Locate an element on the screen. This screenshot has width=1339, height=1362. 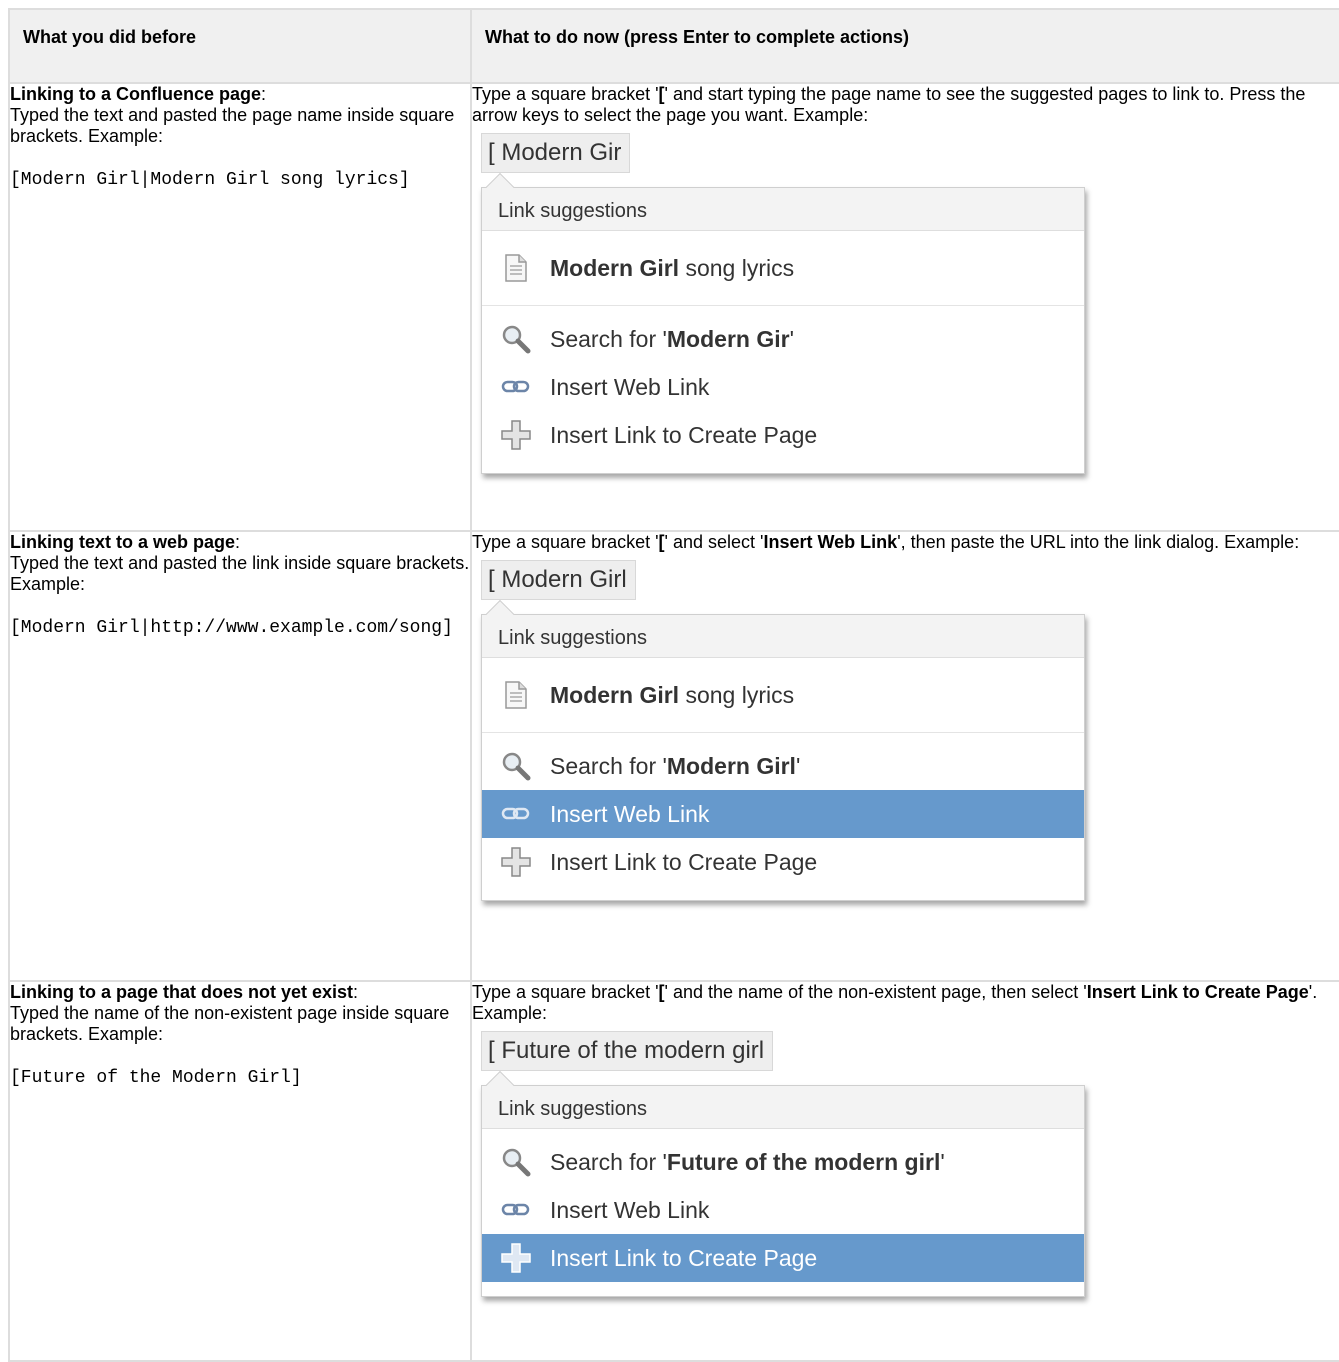
typed-text: [ Modern Girl is located at coordinates (558, 580).